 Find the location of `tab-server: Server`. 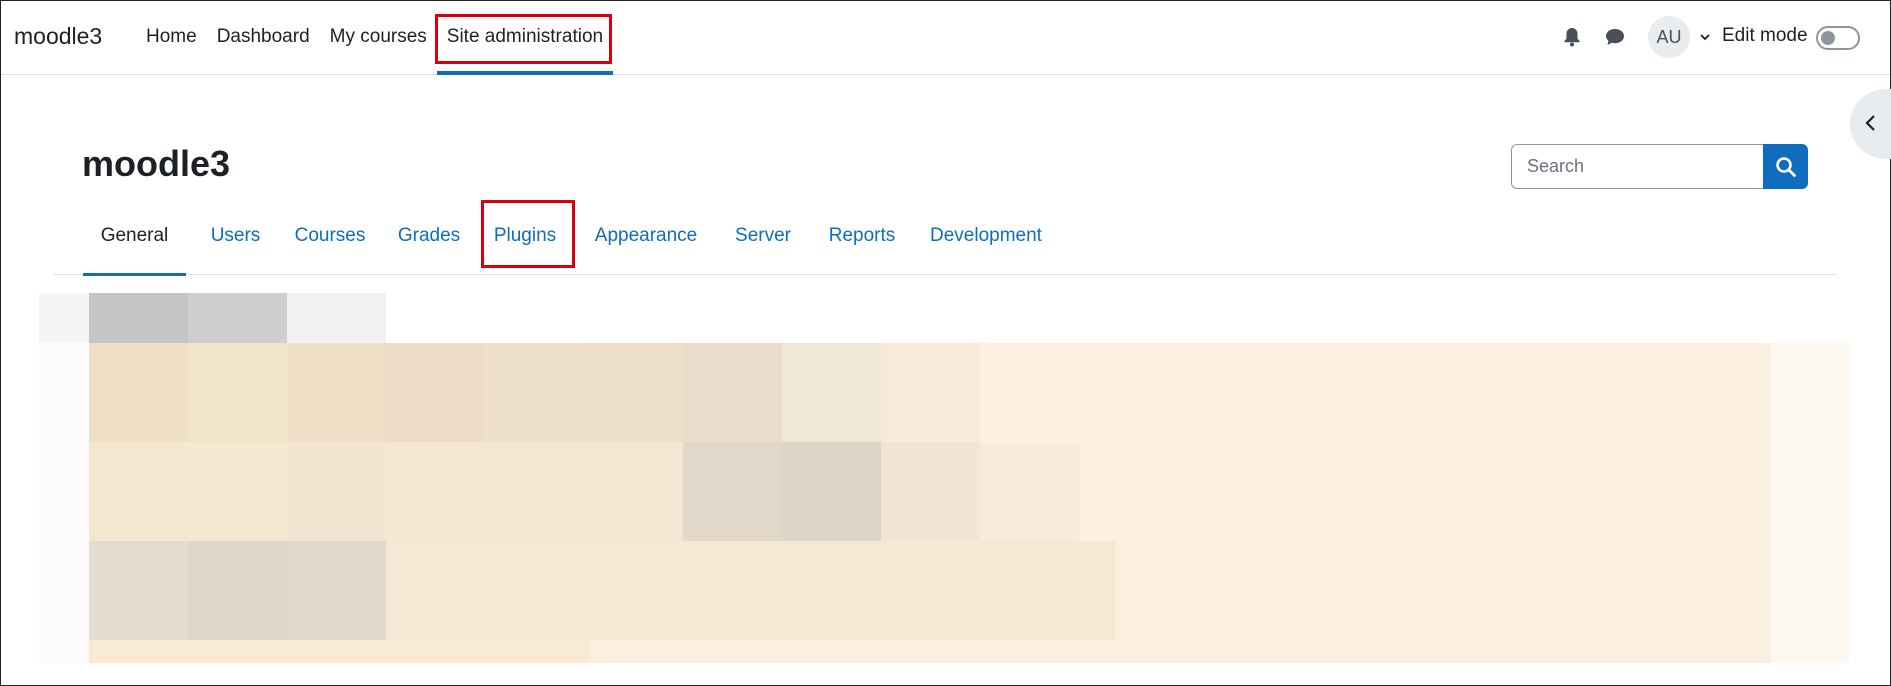

tab-server: Server is located at coordinates (763, 240).